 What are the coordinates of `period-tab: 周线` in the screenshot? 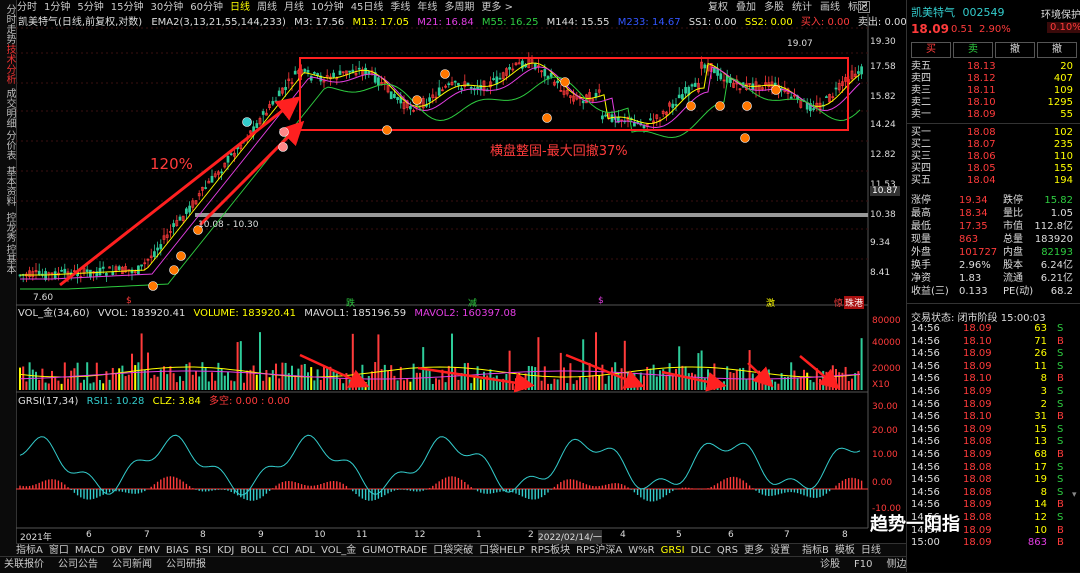 It's located at (267, 7).